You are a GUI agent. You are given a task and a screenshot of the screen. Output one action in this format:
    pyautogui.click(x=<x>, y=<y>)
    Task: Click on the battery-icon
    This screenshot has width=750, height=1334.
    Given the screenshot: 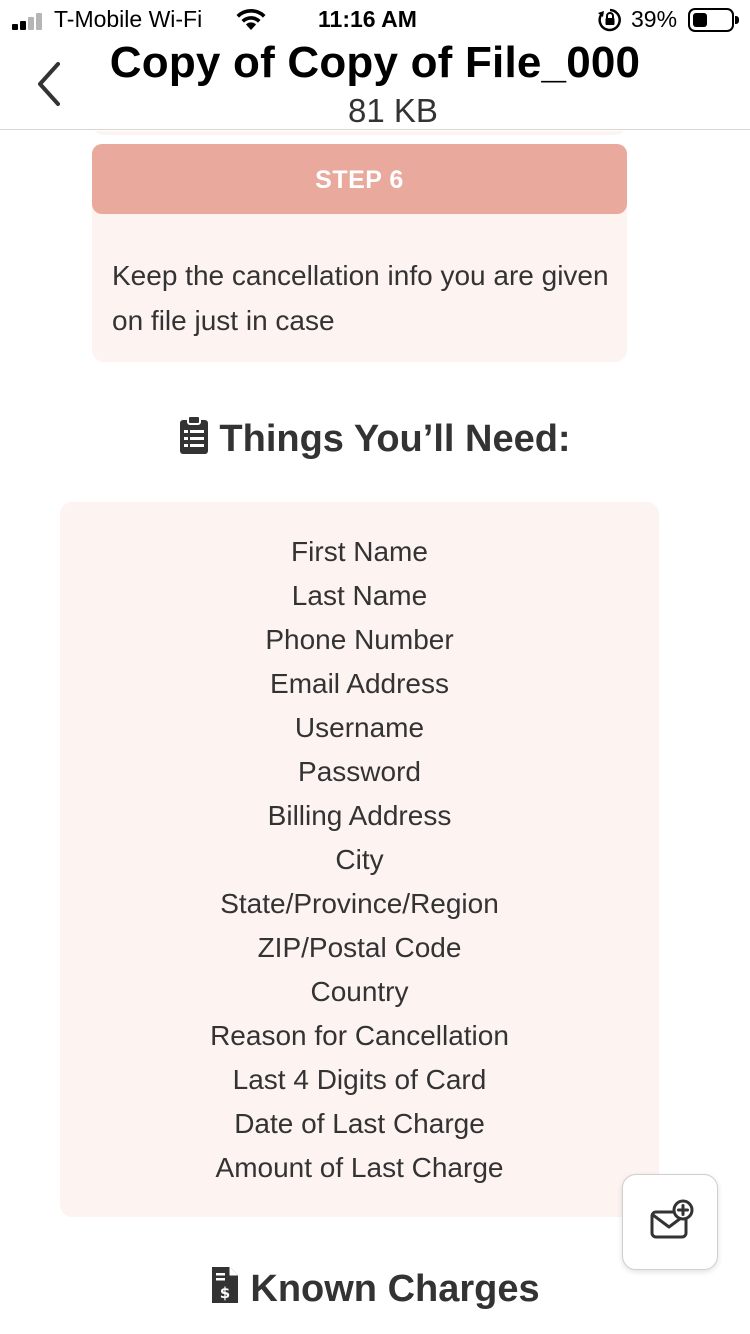 What is the action you would take?
    pyautogui.click(x=713, y=20)
    